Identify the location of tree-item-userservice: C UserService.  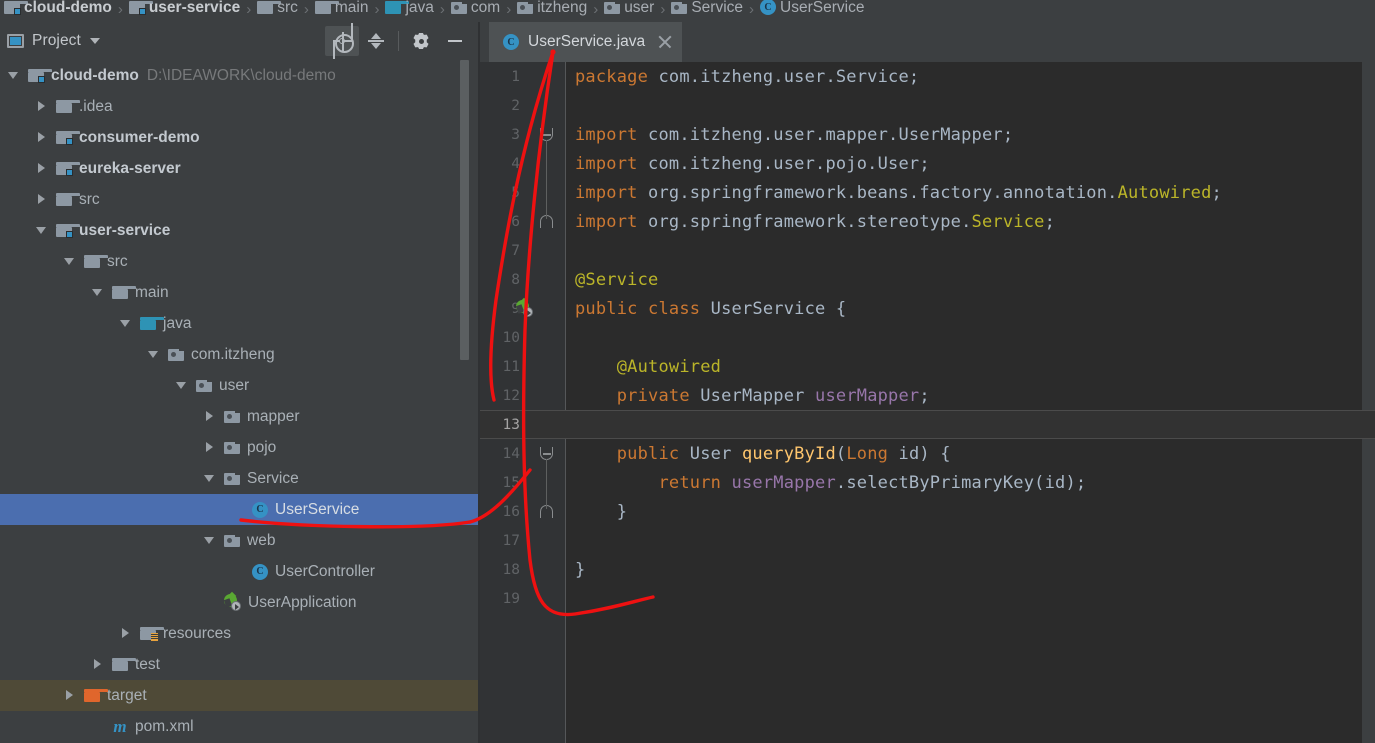
(240, 509).